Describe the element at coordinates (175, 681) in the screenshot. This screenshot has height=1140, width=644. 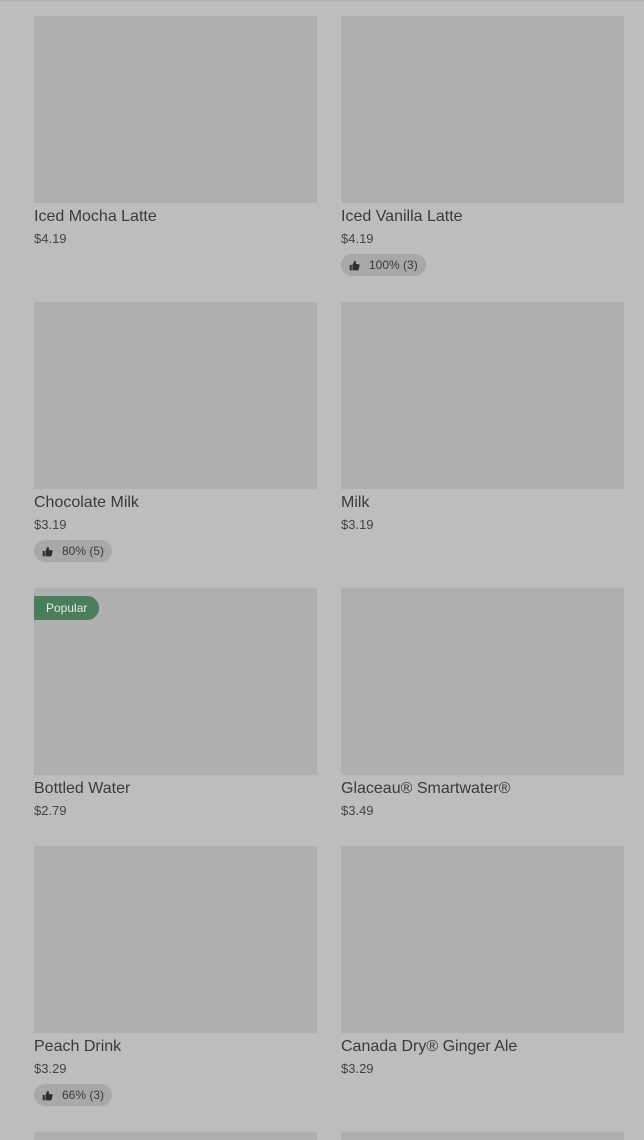
I see `item-image: Popular` at that location.